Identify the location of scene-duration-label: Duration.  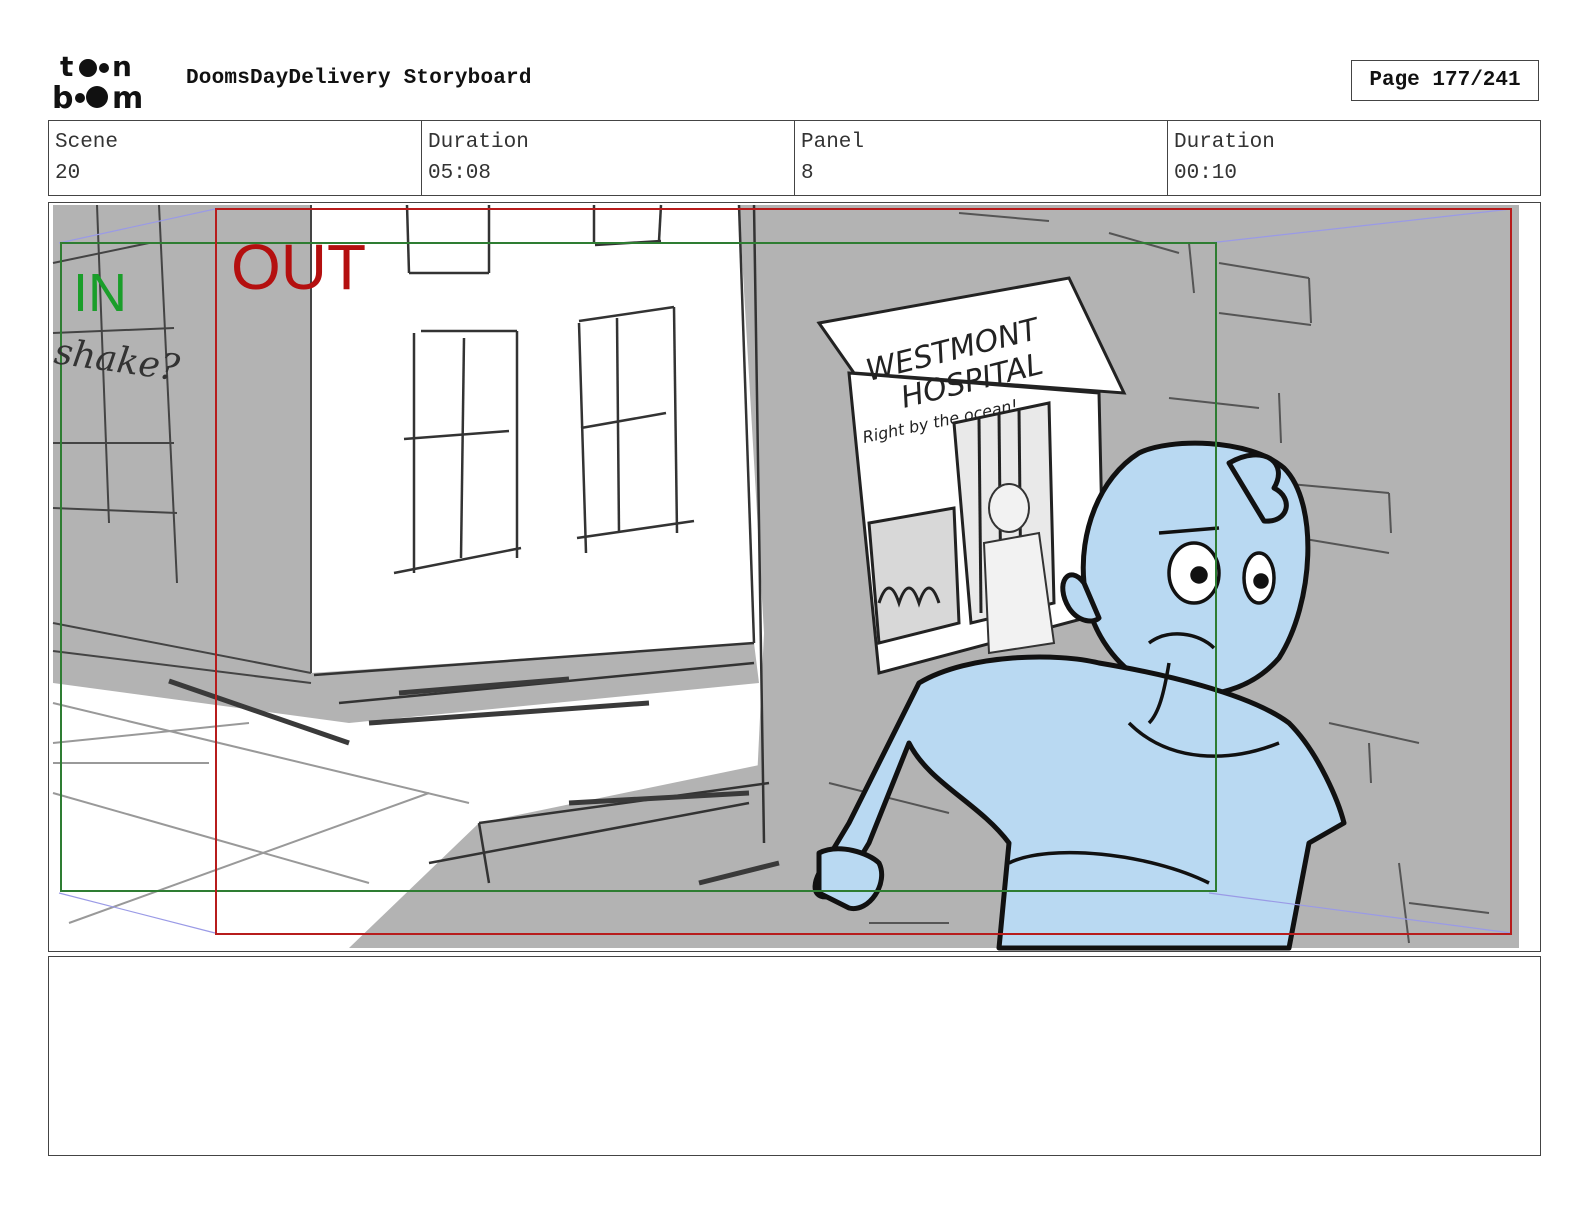
(478, 142).